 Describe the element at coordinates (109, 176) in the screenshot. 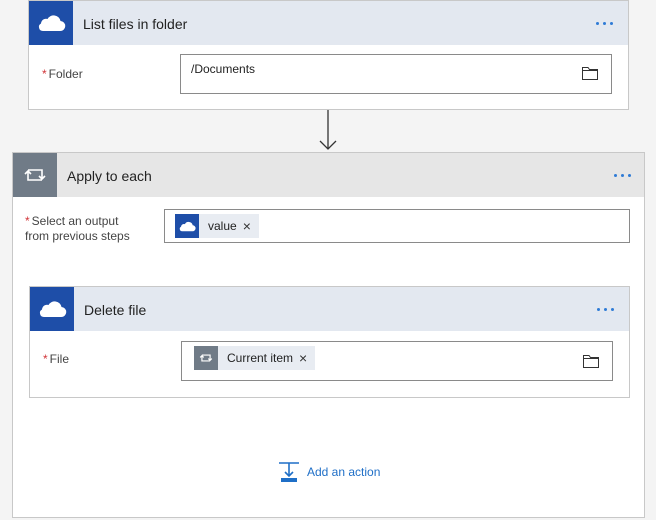

I see `apply-to-each-title: Apply to each` at that location.